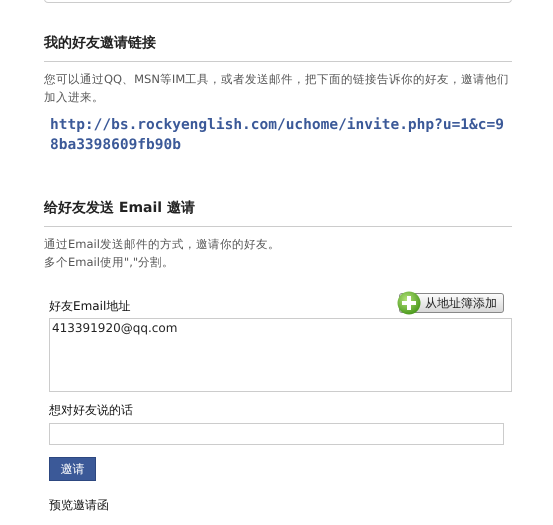 Image resolution: width=553 pixels, height=525 pixels. I want to click on section-title: 给好友发送 Email 邀请, so click(278, 213).